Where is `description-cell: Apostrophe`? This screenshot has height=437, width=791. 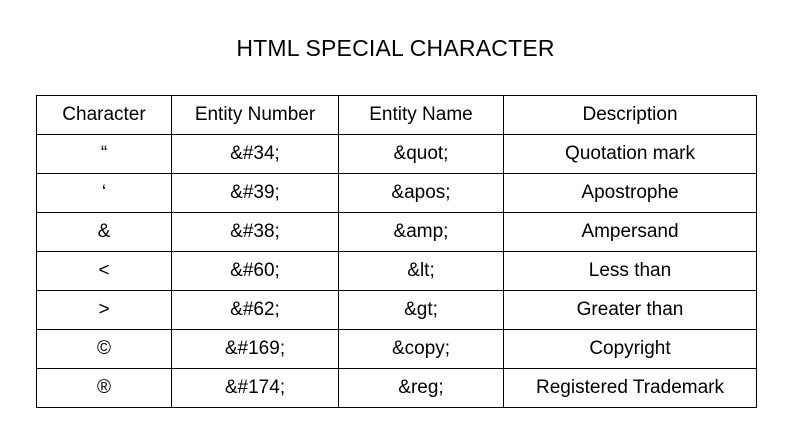
description-cell: Apostrophe is located at coordinates (630, 193).